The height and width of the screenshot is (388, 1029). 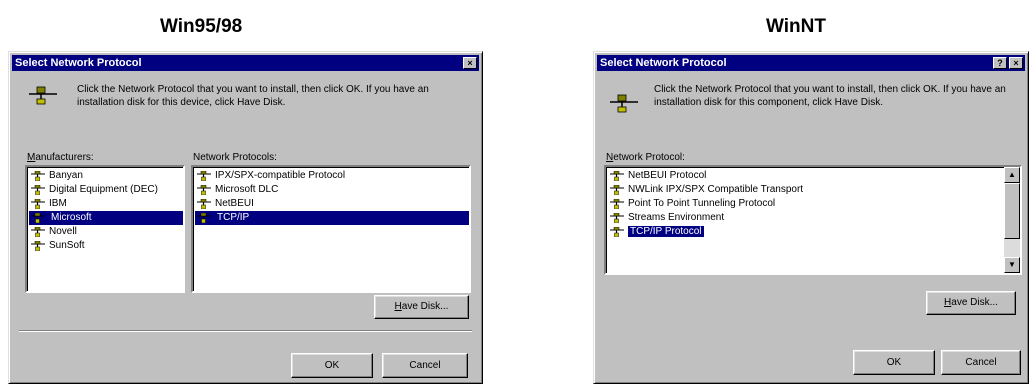 What do you see at coordinates (201, 26) in the screenshot?
I see `caption-win95: Win95/98` at bounding box center [201, 26].